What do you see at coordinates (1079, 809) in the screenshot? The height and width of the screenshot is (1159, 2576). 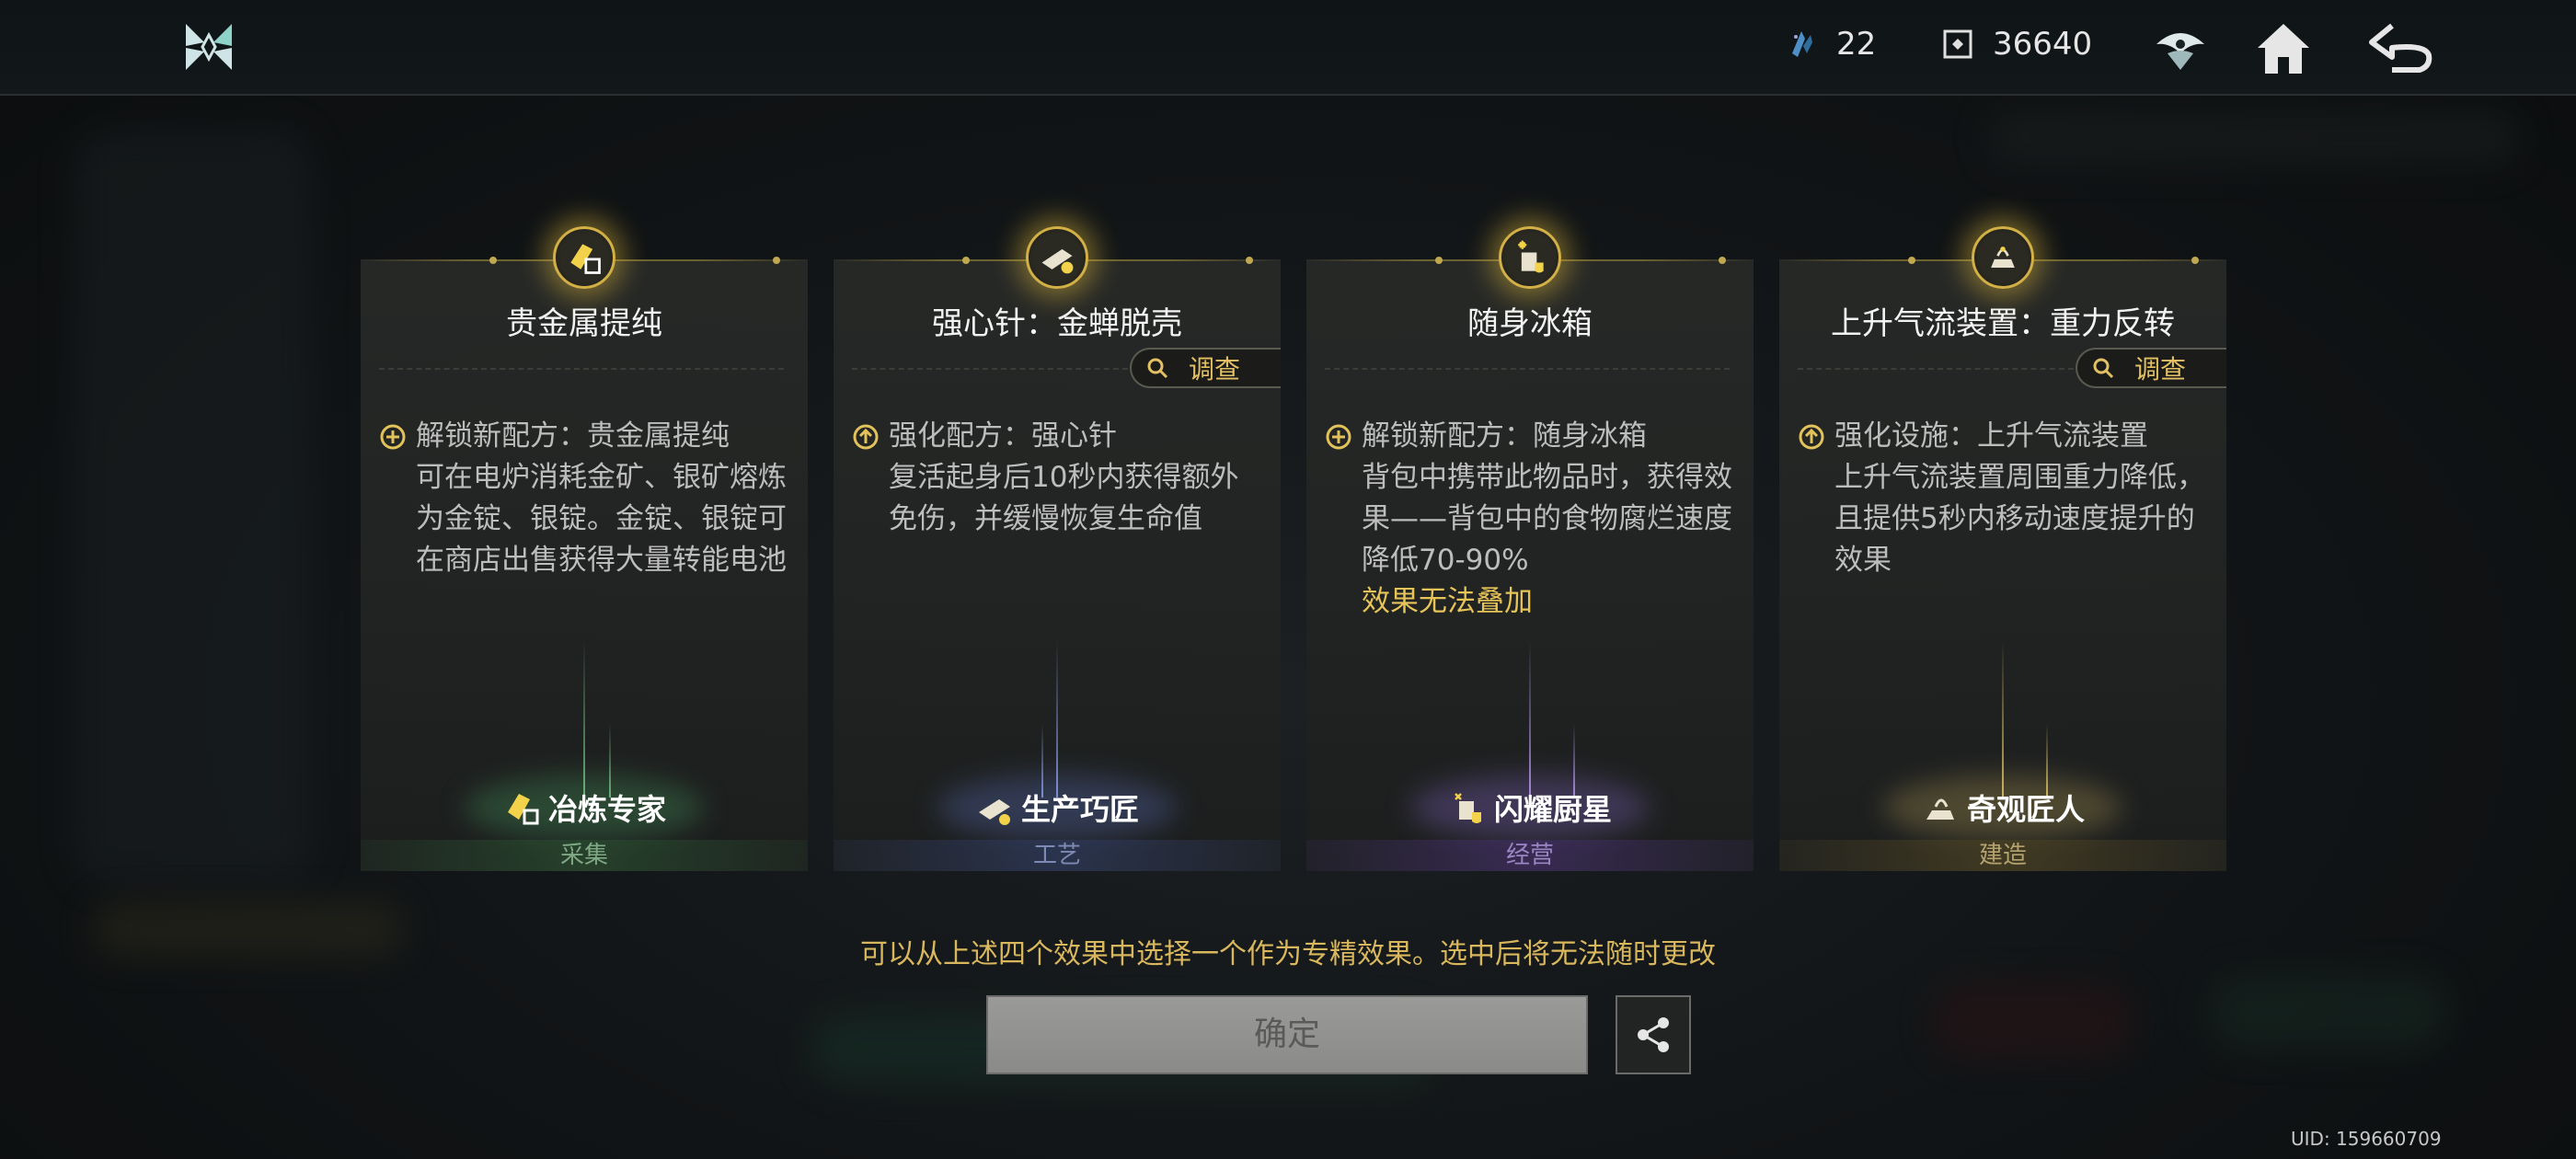 I see `badge-label: 生产巧匠` at bounding box center [1079, 809].